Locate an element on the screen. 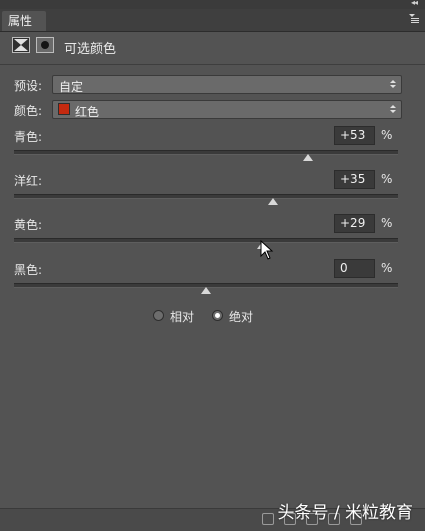 The image size is (425, 531). collapse-panel-icon: ◂◂ is located at coordinates (414, 3).